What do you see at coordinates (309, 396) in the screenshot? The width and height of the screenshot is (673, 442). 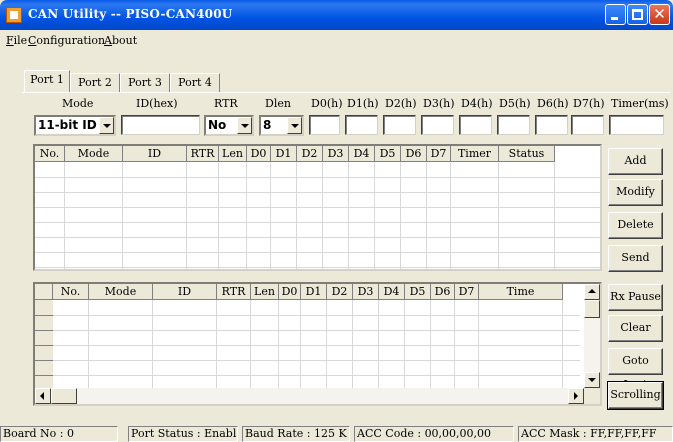 I see `horizontal-scrollbar` at bounding box center [309, 396].